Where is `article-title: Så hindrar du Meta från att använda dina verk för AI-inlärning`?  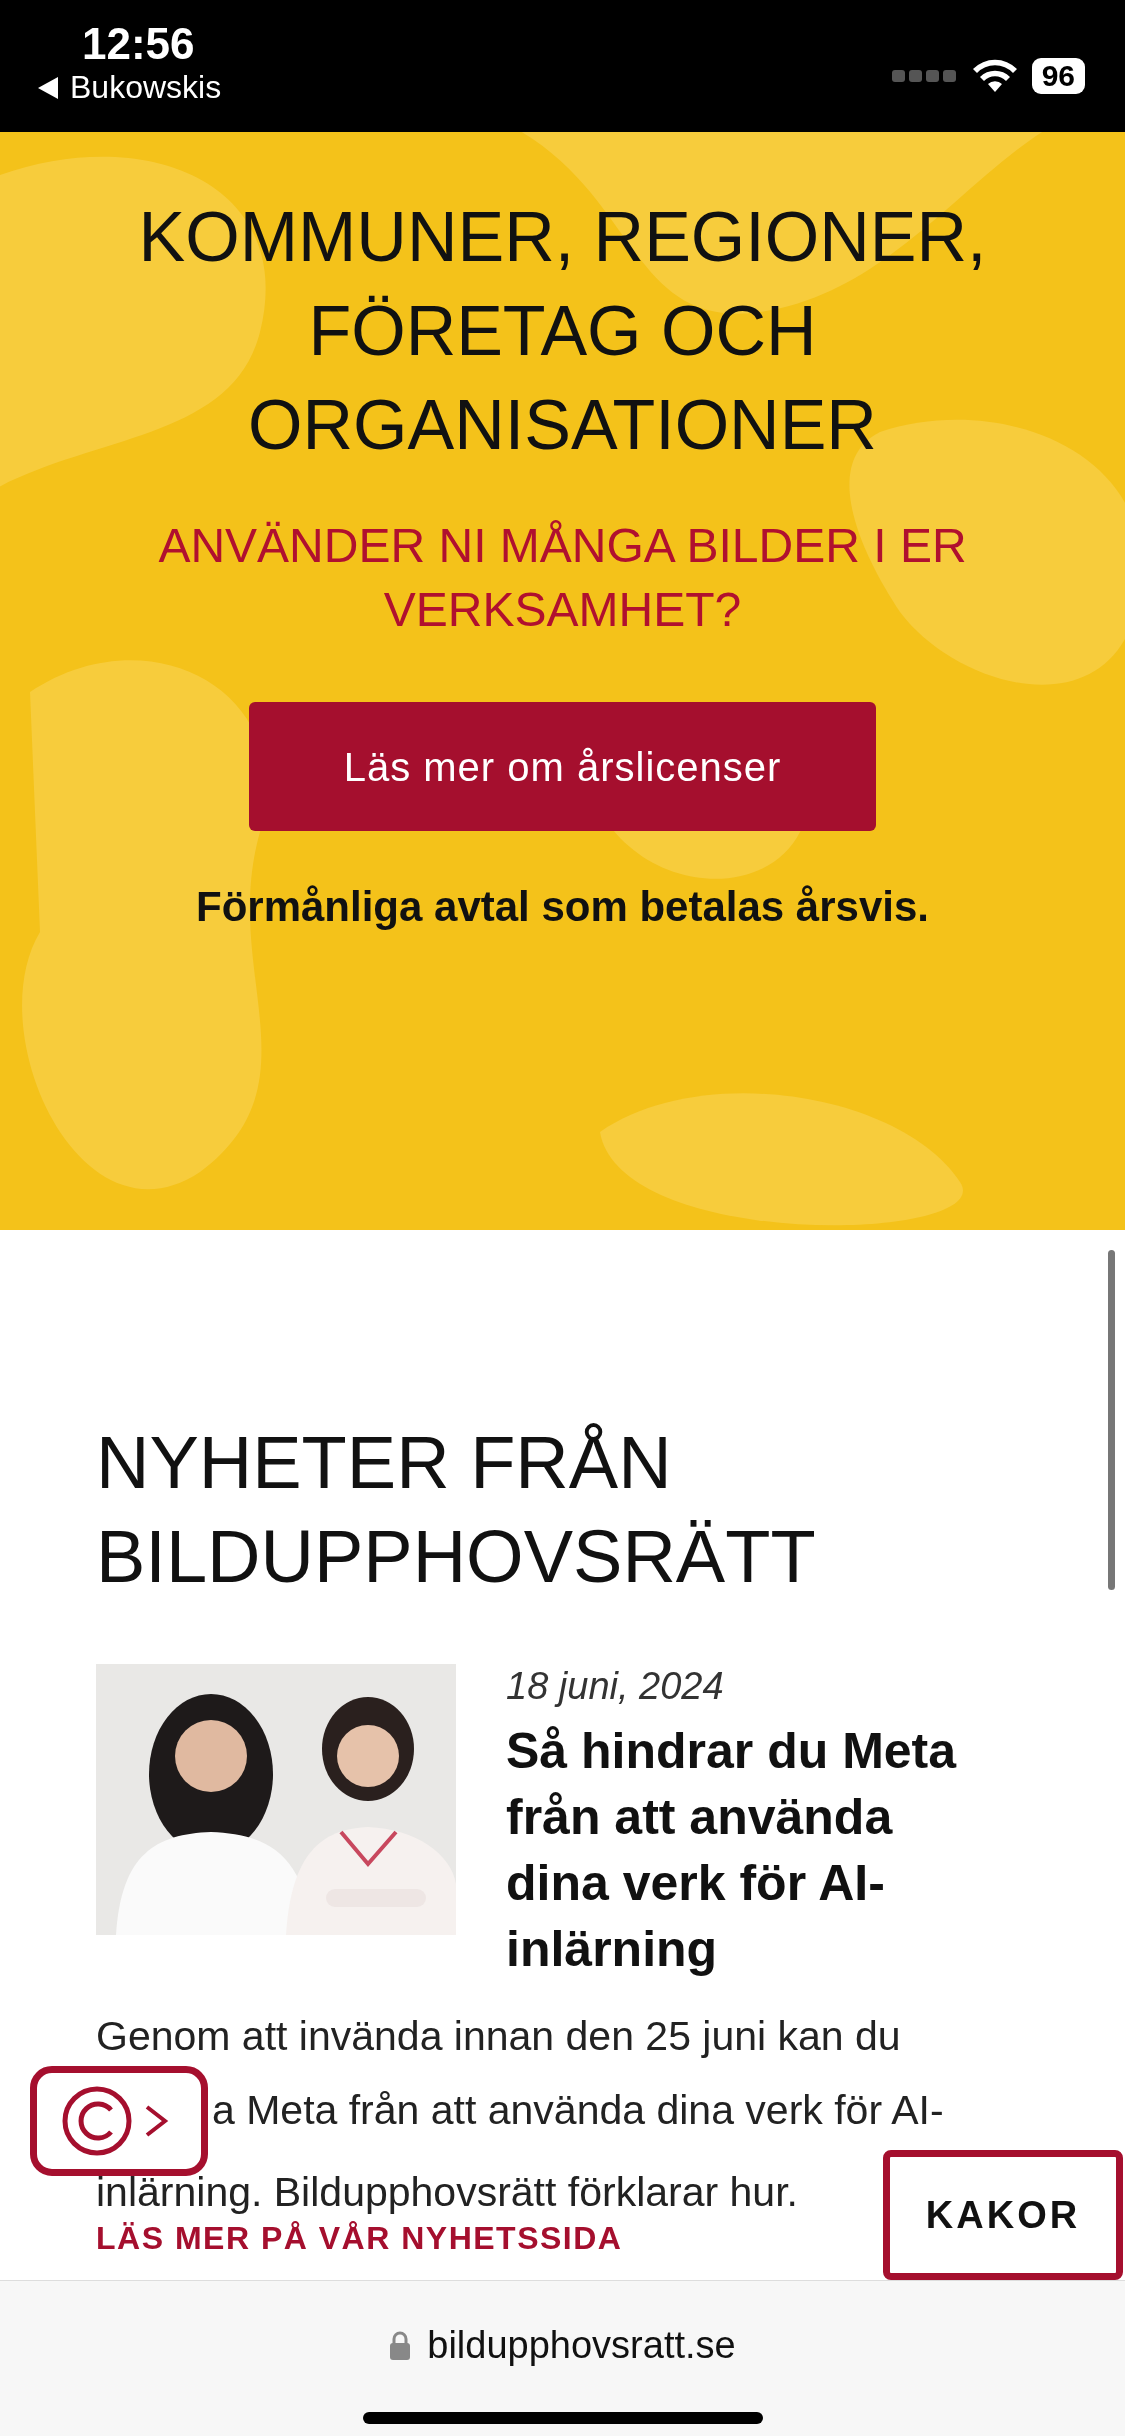
article-title: Så hindrar du Meta från att använda dina verk för AI-inlärning is located at coordinates (746, 1849).